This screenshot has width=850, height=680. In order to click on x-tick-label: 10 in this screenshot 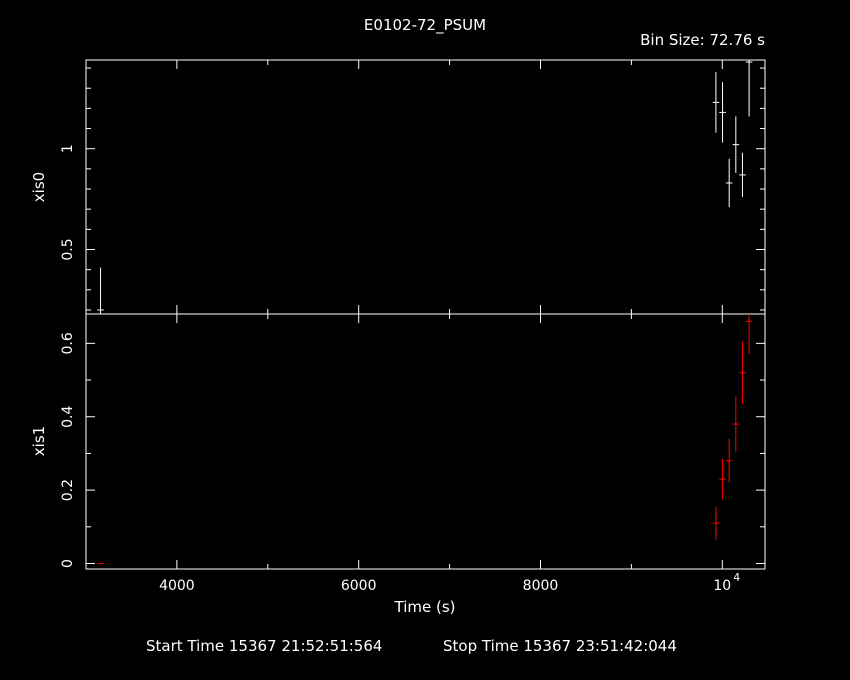, I will do `click(722, 586)`.